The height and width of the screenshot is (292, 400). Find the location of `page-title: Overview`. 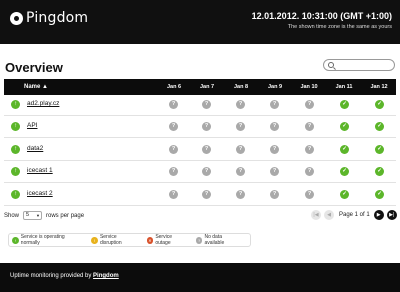

page-title: Overview is located at coordinates (34, 67).